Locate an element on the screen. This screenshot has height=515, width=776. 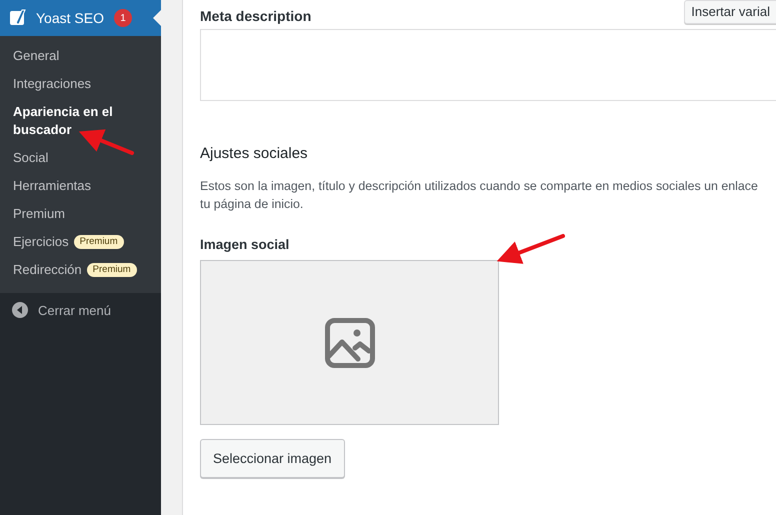
image-icon is located at coordinates (349, 343).